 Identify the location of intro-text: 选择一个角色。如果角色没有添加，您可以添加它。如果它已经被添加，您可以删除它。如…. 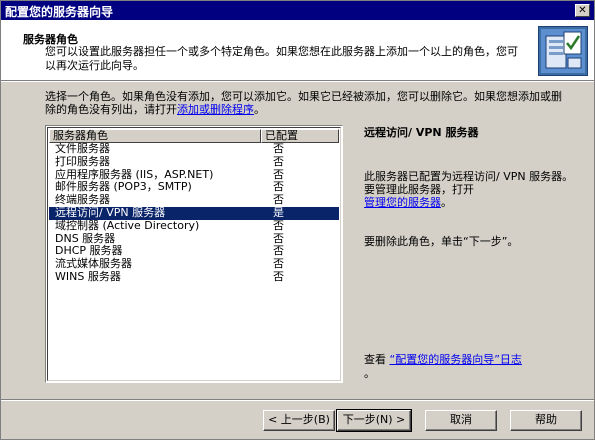
(305, 103).